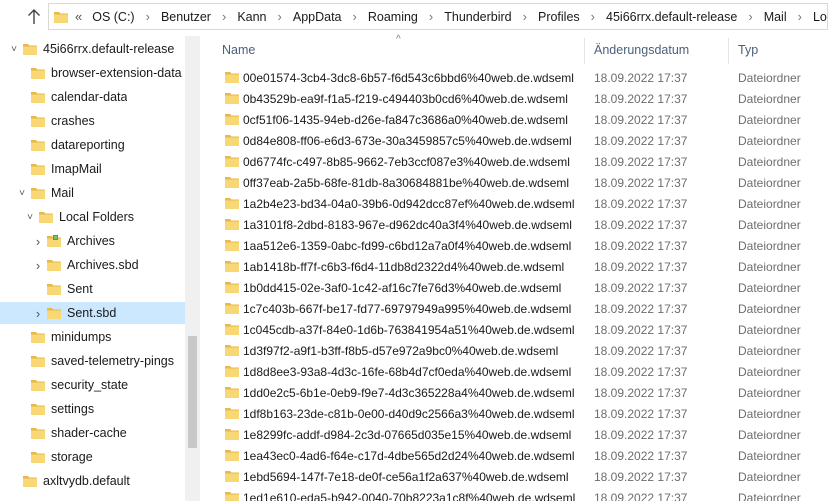  I want to click on tree-item: axltvydb.default, so click(92, 481).